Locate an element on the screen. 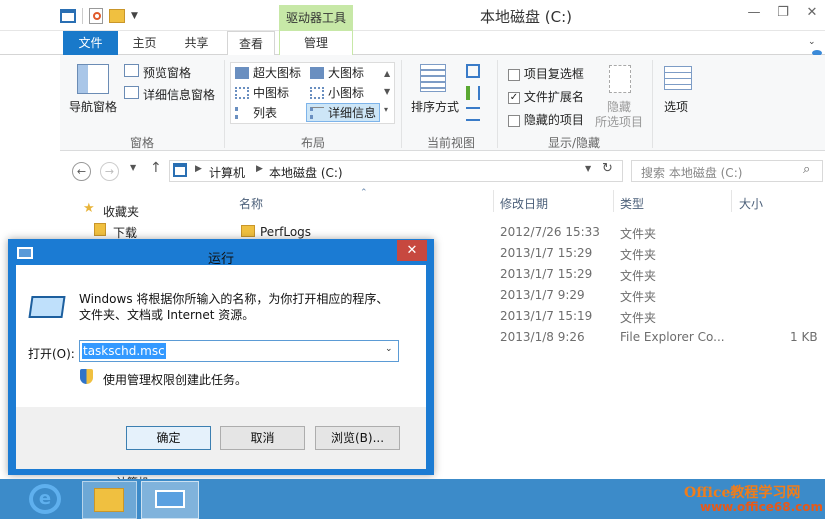  run-close-button: ✕ is located at coordinates (412, 250).